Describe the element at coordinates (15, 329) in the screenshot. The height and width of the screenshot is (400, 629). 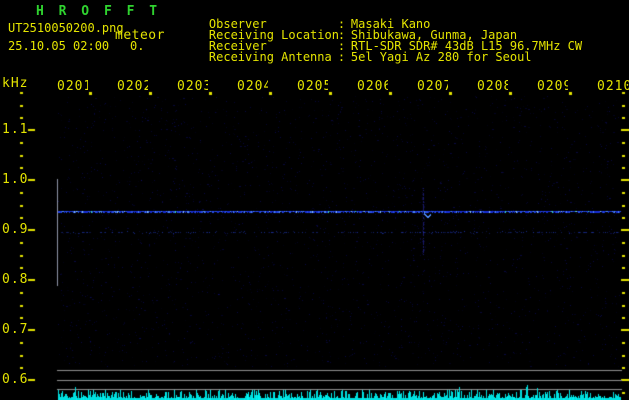
I see `freq-tick-label: 0.7` at that location.